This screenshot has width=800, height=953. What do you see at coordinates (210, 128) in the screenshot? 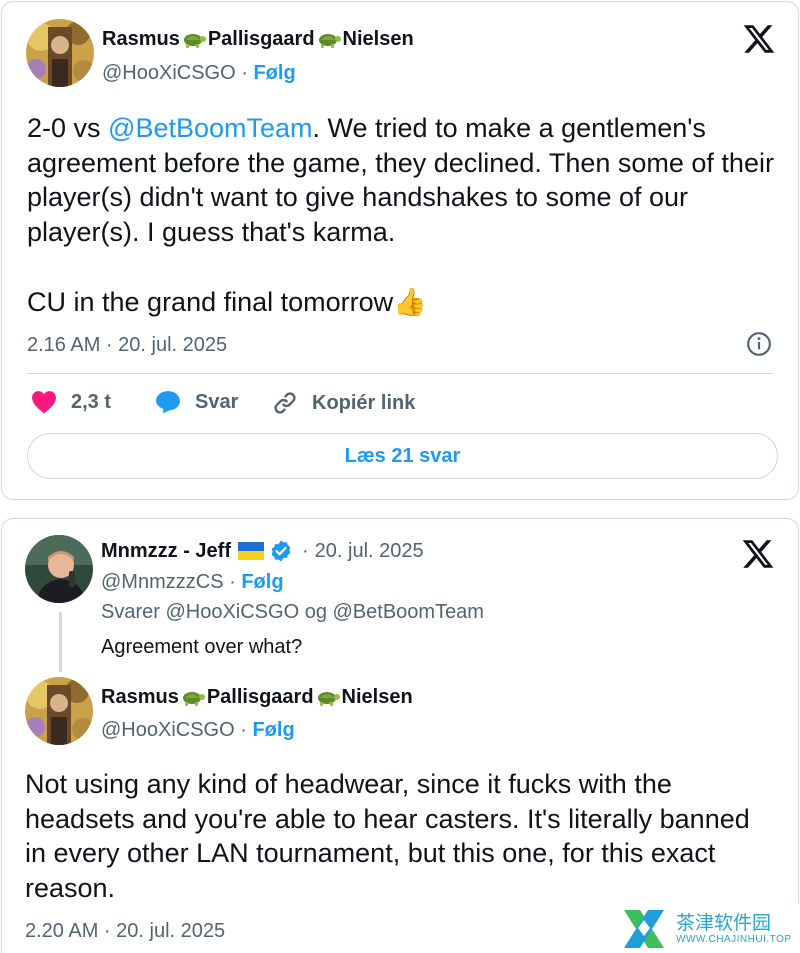
I see `mention-link: @BetBoomTeam` at bounding box center [210, 128].